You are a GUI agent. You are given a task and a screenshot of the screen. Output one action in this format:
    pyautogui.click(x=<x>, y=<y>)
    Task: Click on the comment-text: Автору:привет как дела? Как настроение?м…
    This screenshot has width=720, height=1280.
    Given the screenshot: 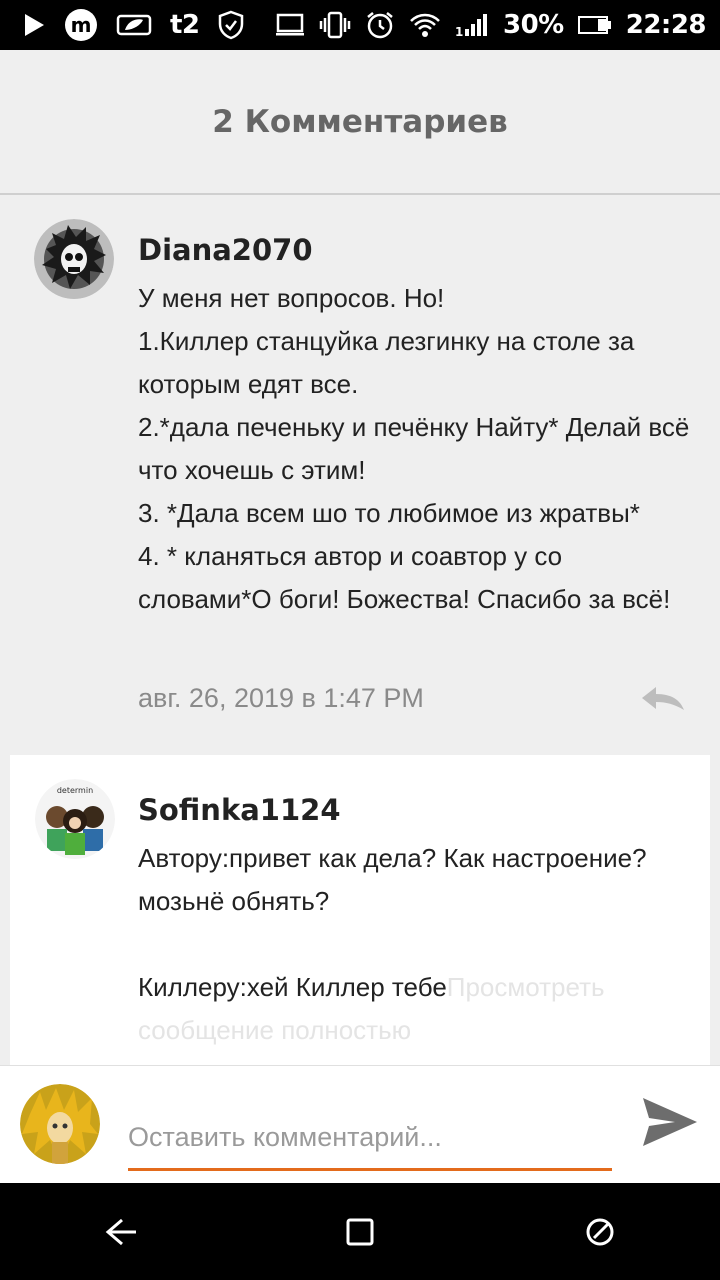 What is the action you would take?
    pyautogui.click(x=418, y=944)
    